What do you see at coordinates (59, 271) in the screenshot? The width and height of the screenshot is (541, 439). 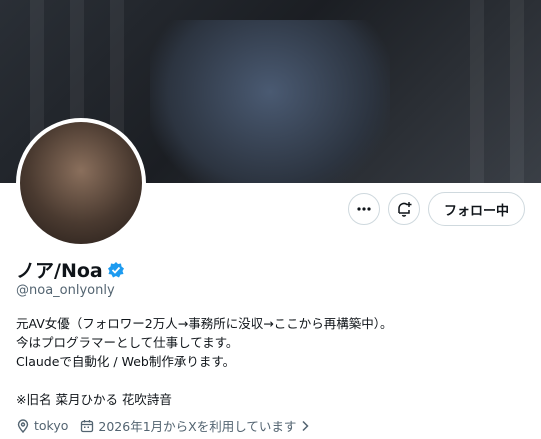 I see `display-name: ノア/Noa` at bounding box center [59, 271].